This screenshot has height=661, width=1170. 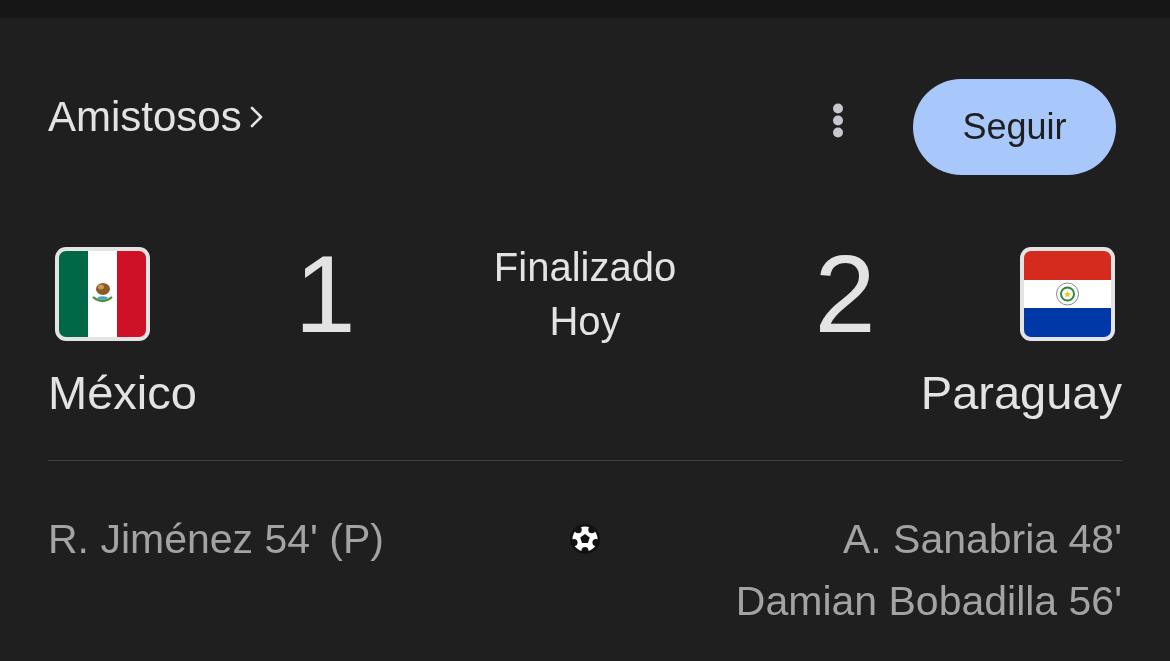 I want to click on follow-button: Seguir, so click(x=1014, y=127).